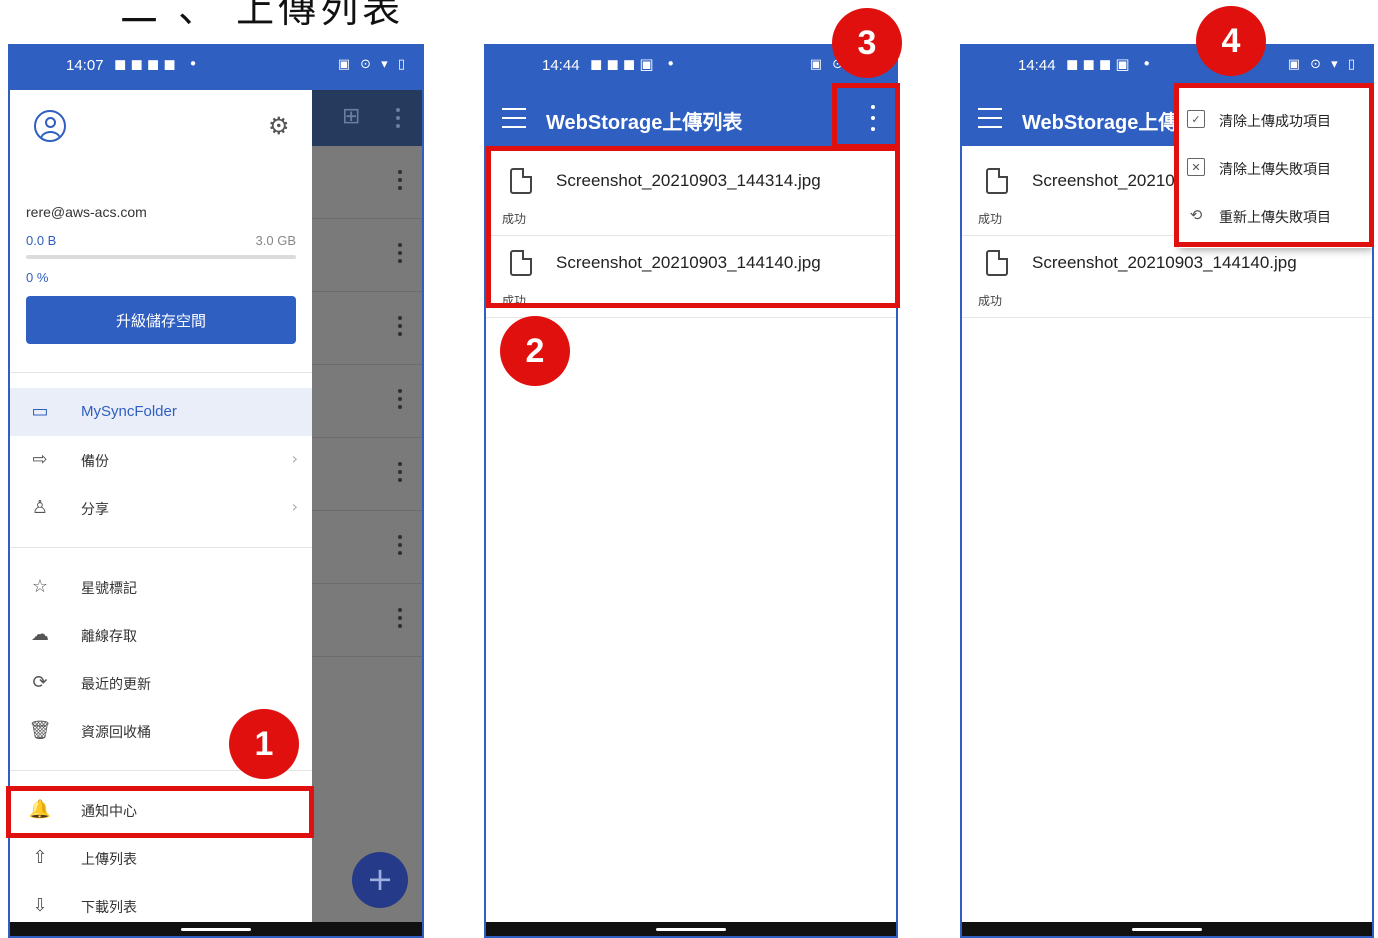 The height and width of the screenshot is (938, 1378). I want to click on status-bar: 14:07 ◼◼◼◼ • ▣ ⊙ ▾ ▯, so click(216, 68).